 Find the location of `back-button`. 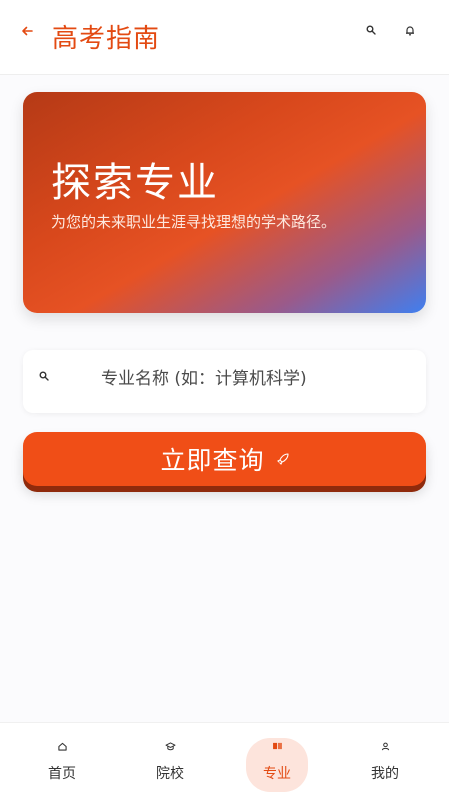

back-button is located at coordinates (27, 31).